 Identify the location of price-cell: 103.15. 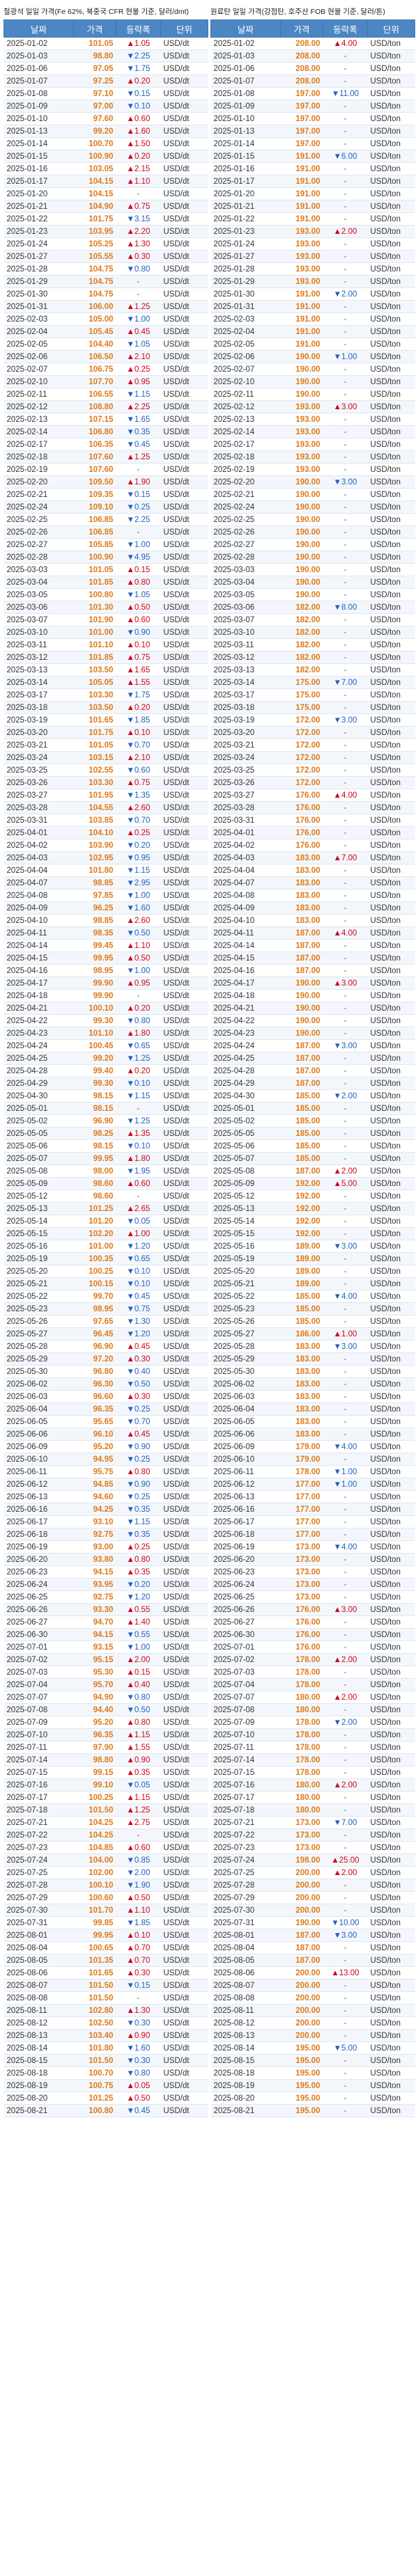
(94, 757).